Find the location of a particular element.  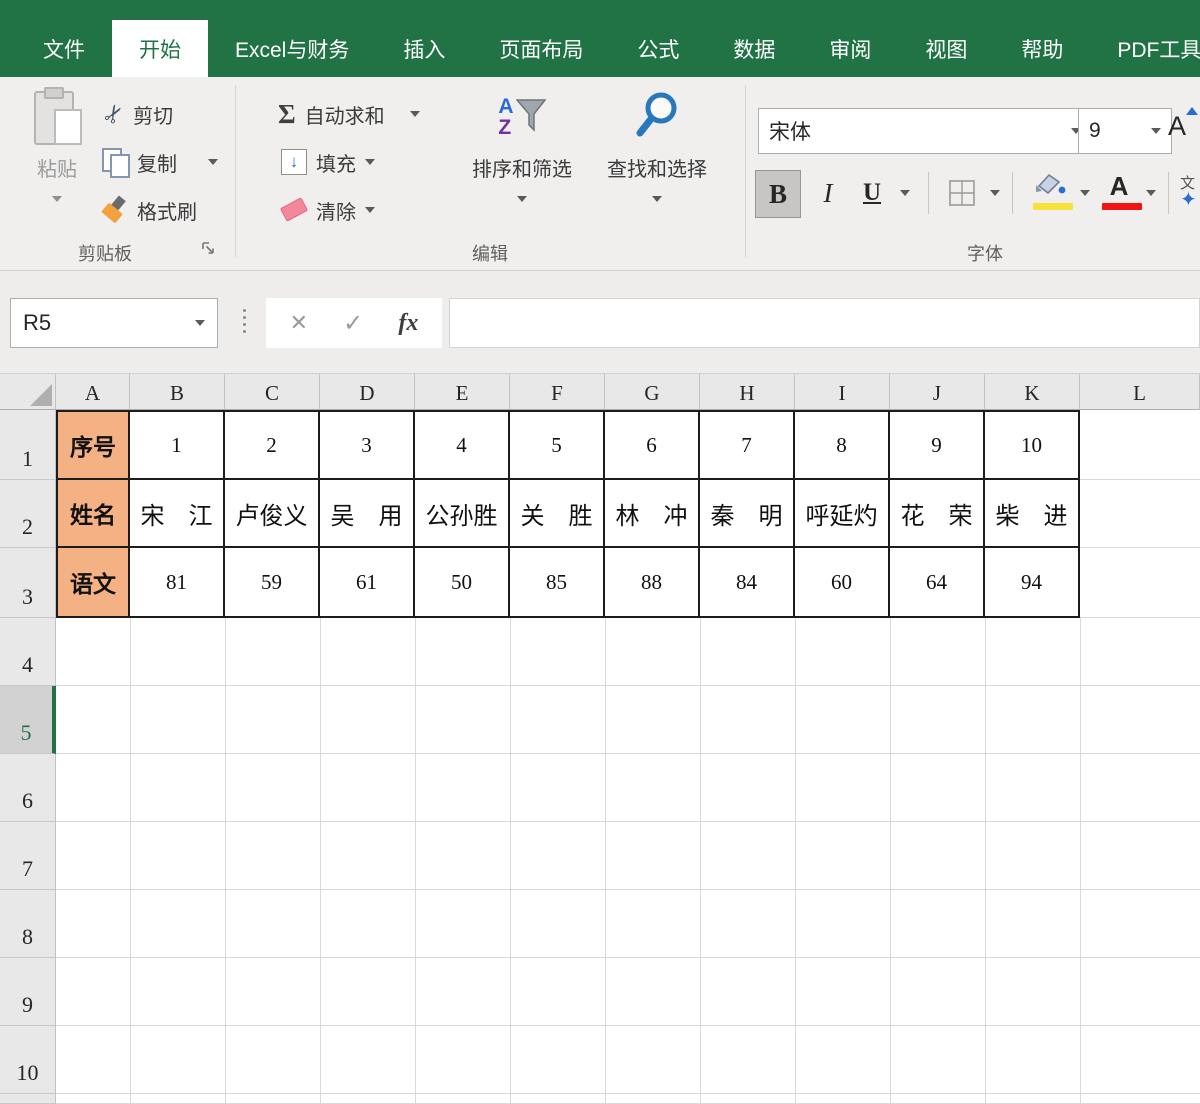

find-select-button: 查找和选择 is located at coordinates (657, 145).